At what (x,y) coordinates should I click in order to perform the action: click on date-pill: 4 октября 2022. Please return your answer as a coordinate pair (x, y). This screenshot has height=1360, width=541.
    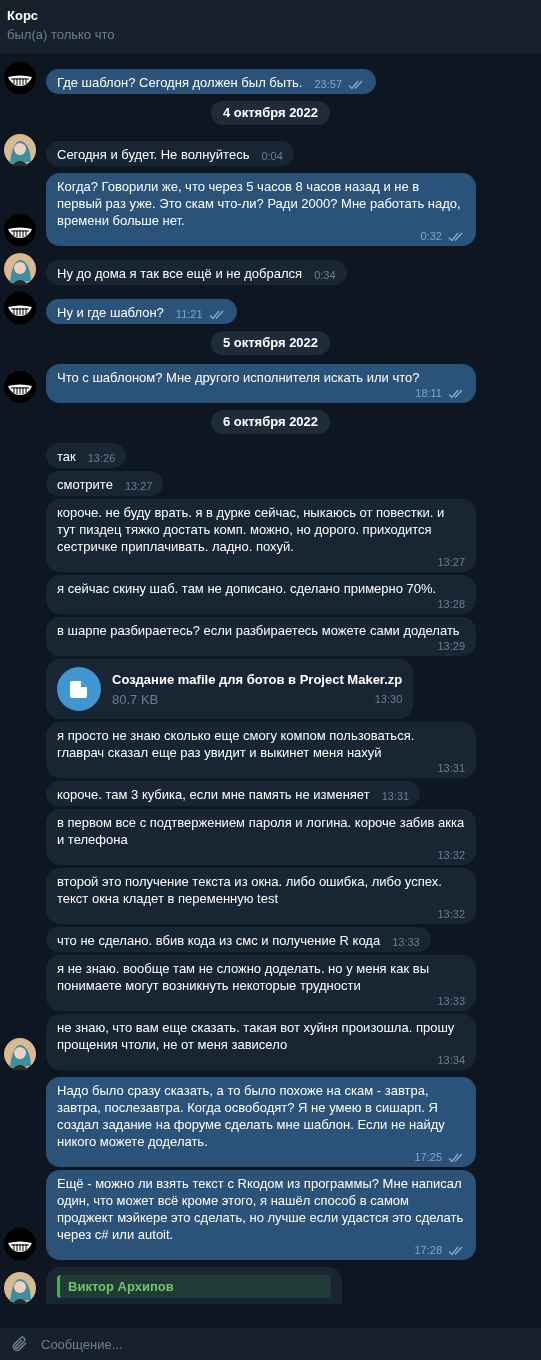
    Looking at the image, I should click on (270, 113).